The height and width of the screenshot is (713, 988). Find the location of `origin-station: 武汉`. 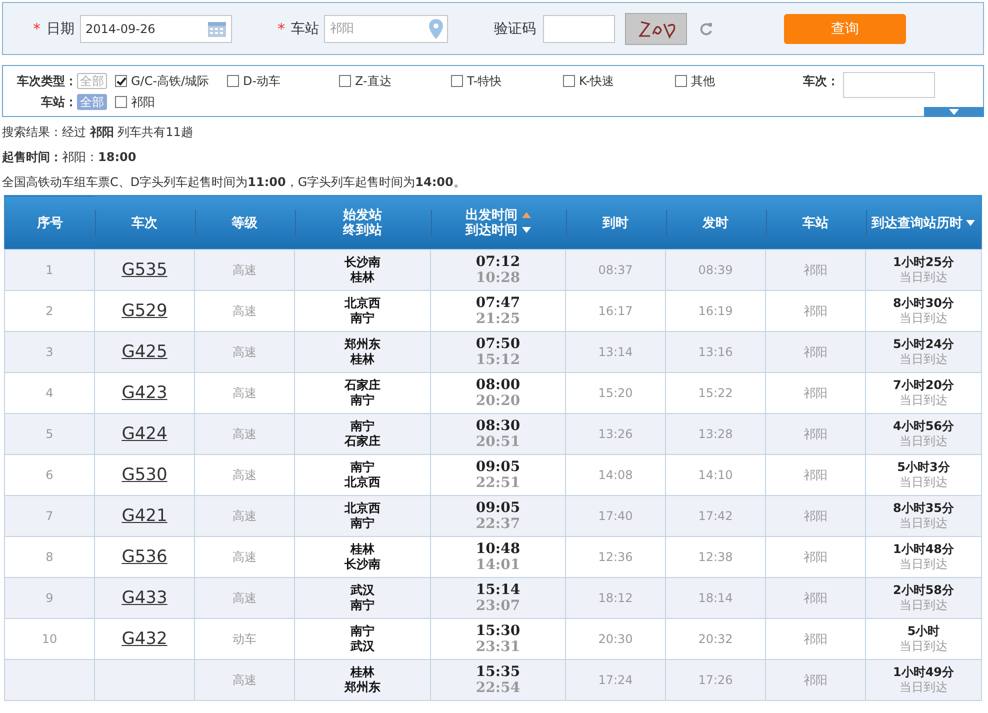

origin-station: 武汉 is located at coordinates (362, 590).